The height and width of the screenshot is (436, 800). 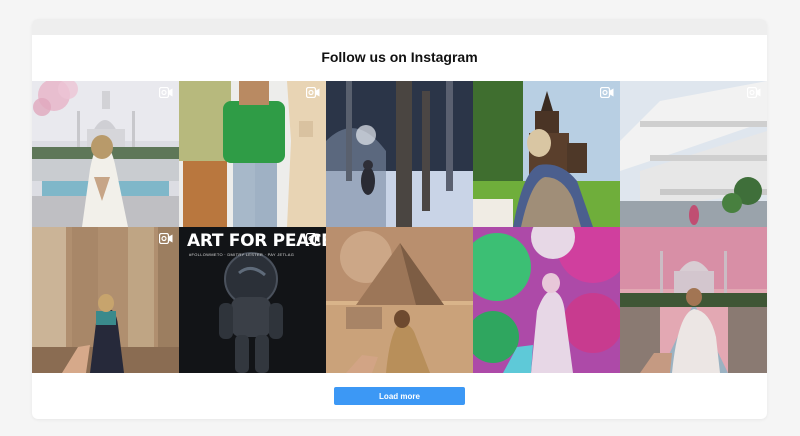 I want to click on load-more-button: Load more, so click(x=399, y=396).